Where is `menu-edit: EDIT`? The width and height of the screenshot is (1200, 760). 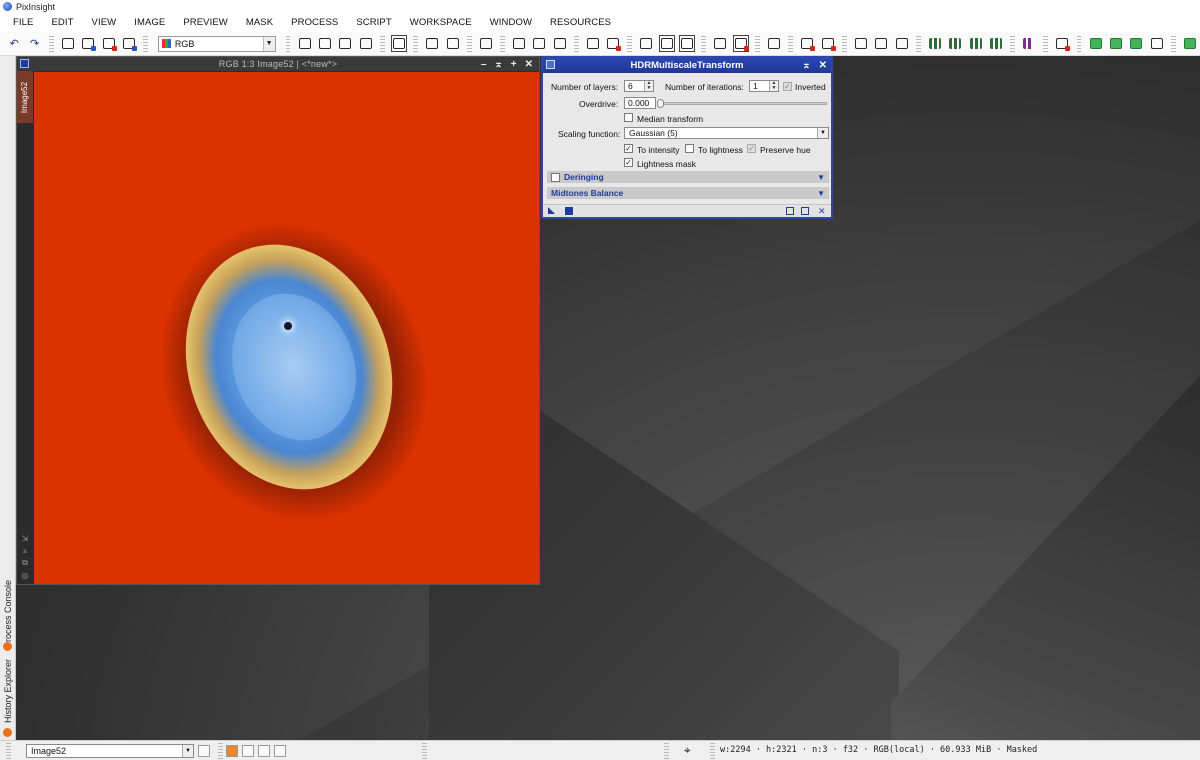
menu-edit: EDIT is located at coordinates (62, 22).